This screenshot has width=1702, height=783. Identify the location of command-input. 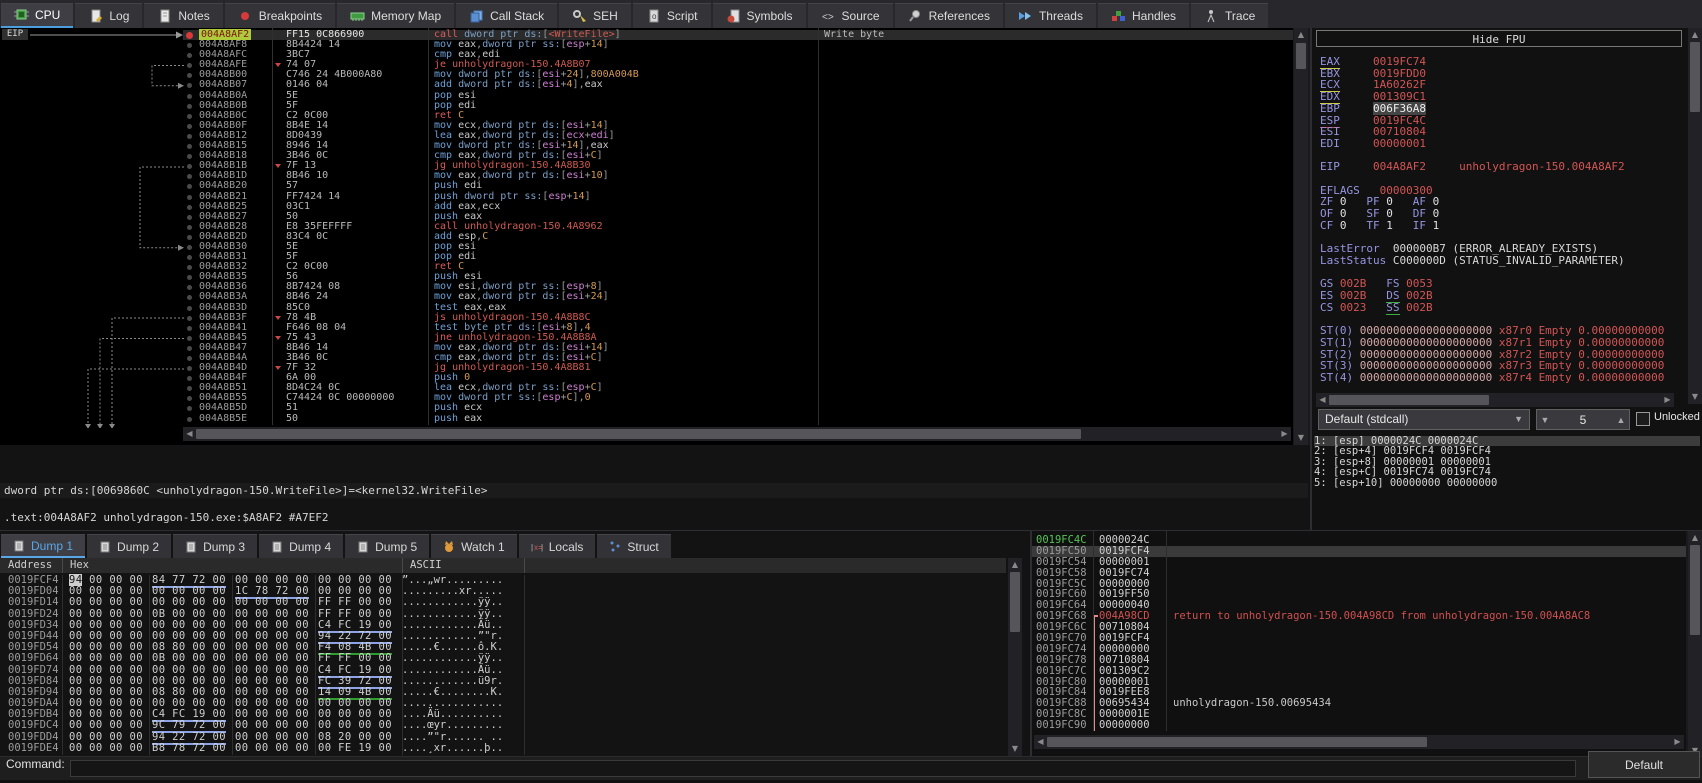
(823, 768).